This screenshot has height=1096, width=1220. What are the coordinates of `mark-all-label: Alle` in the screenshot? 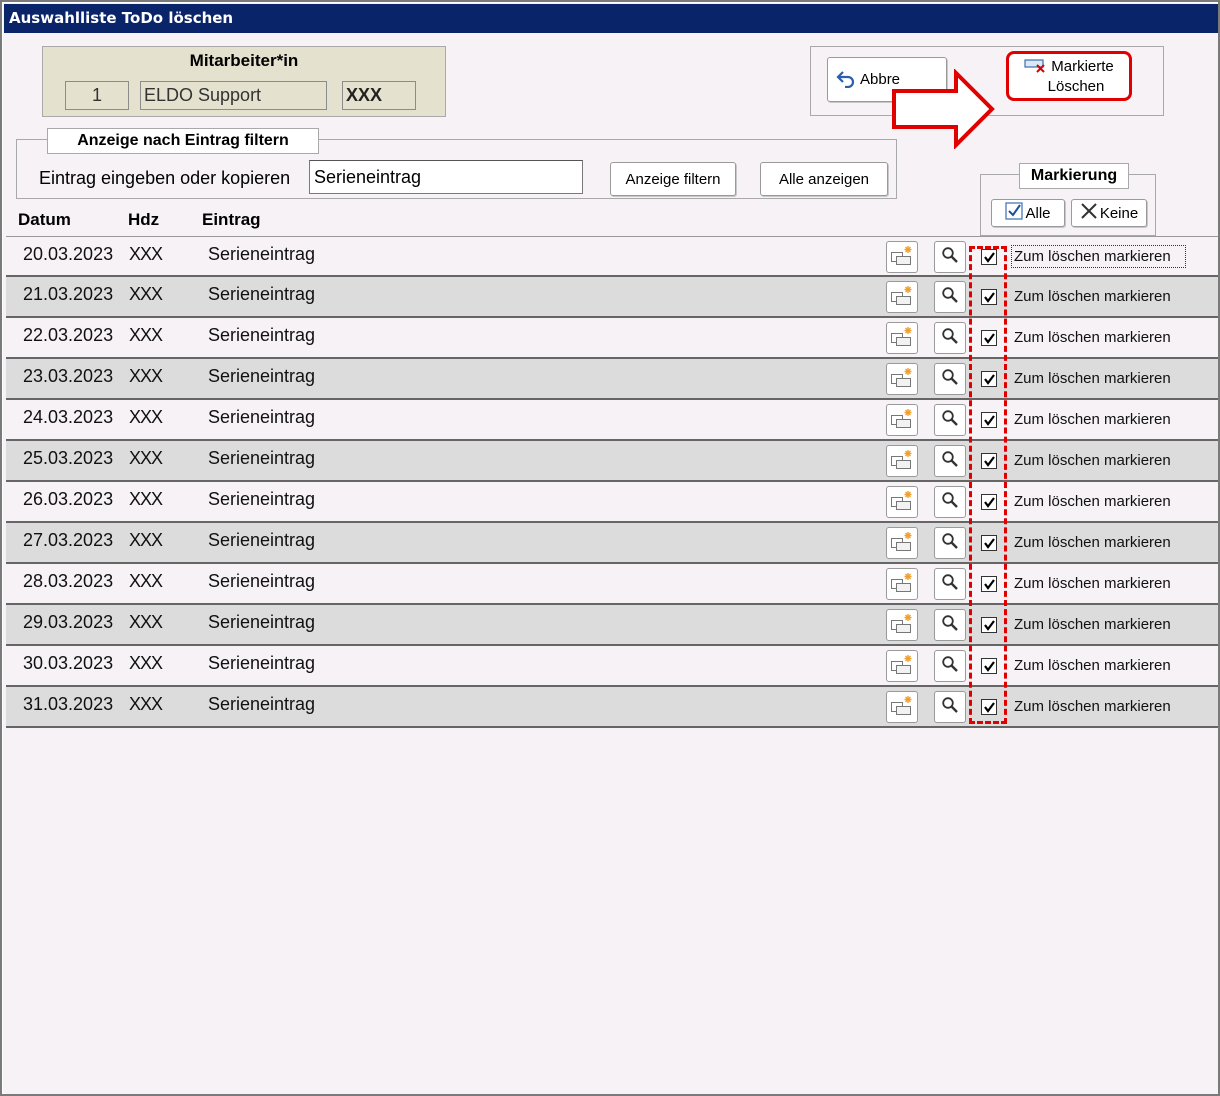 It's located at (1038, 213).